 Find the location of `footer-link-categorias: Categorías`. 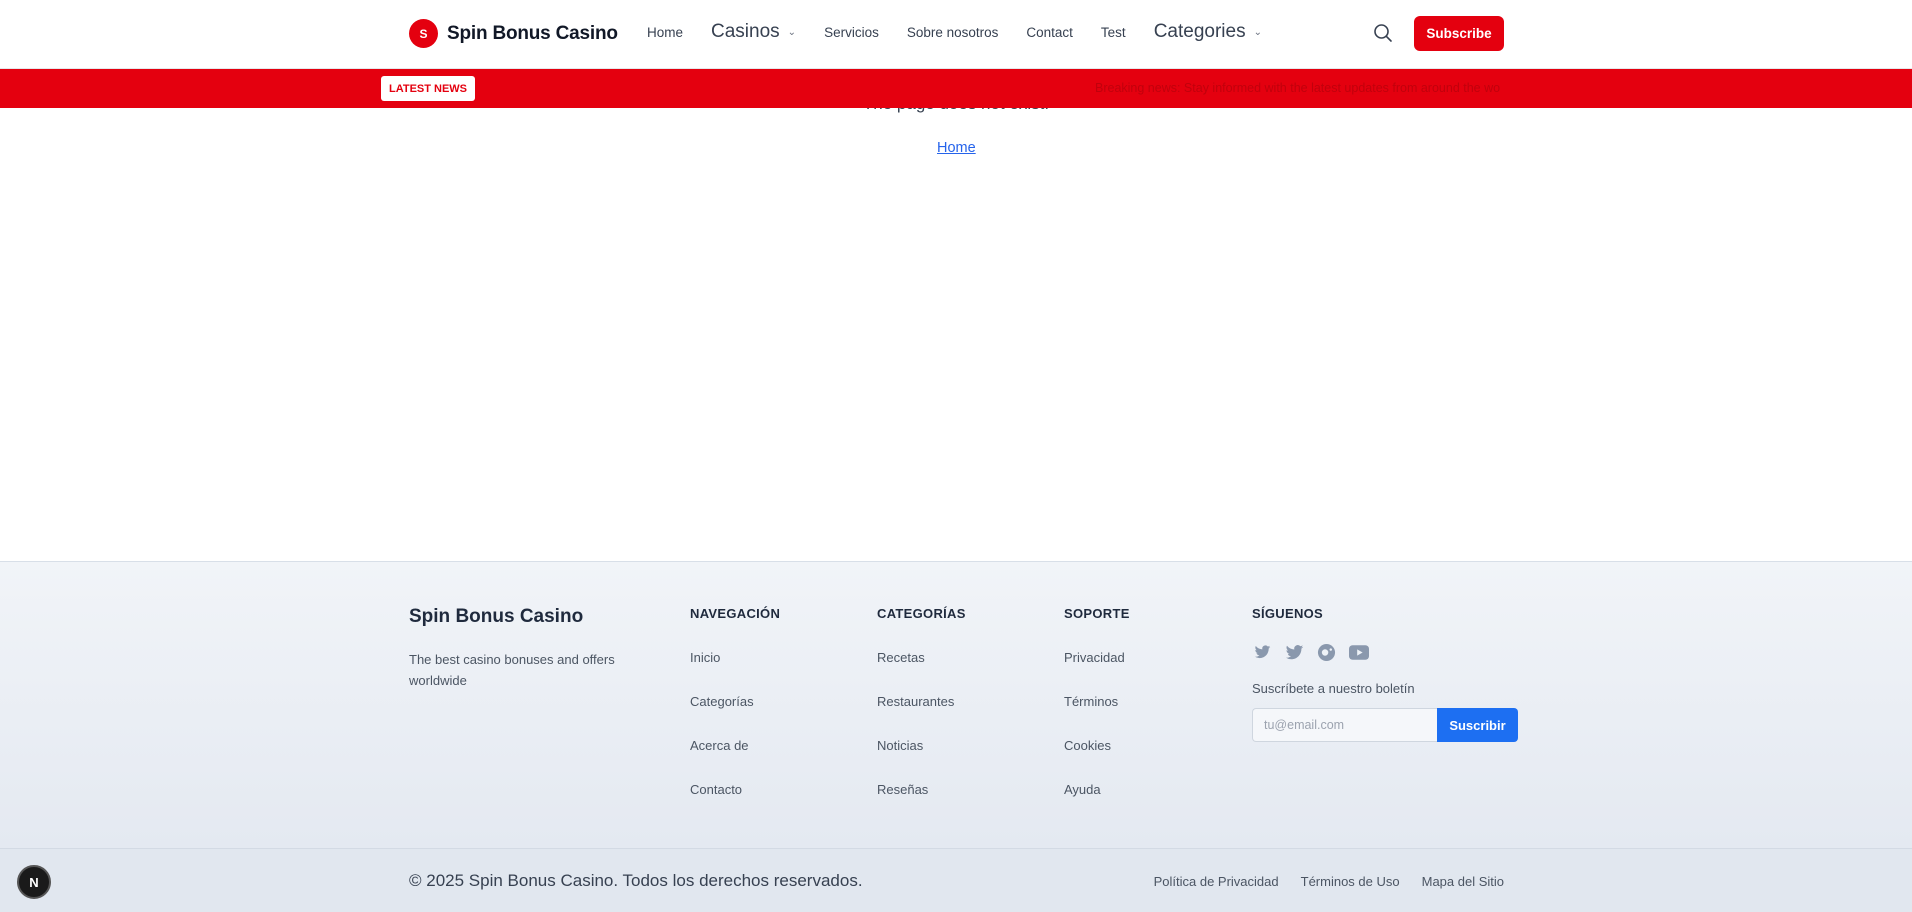

footer-link-categorias: Categorías is located at coordinates (735, 703).